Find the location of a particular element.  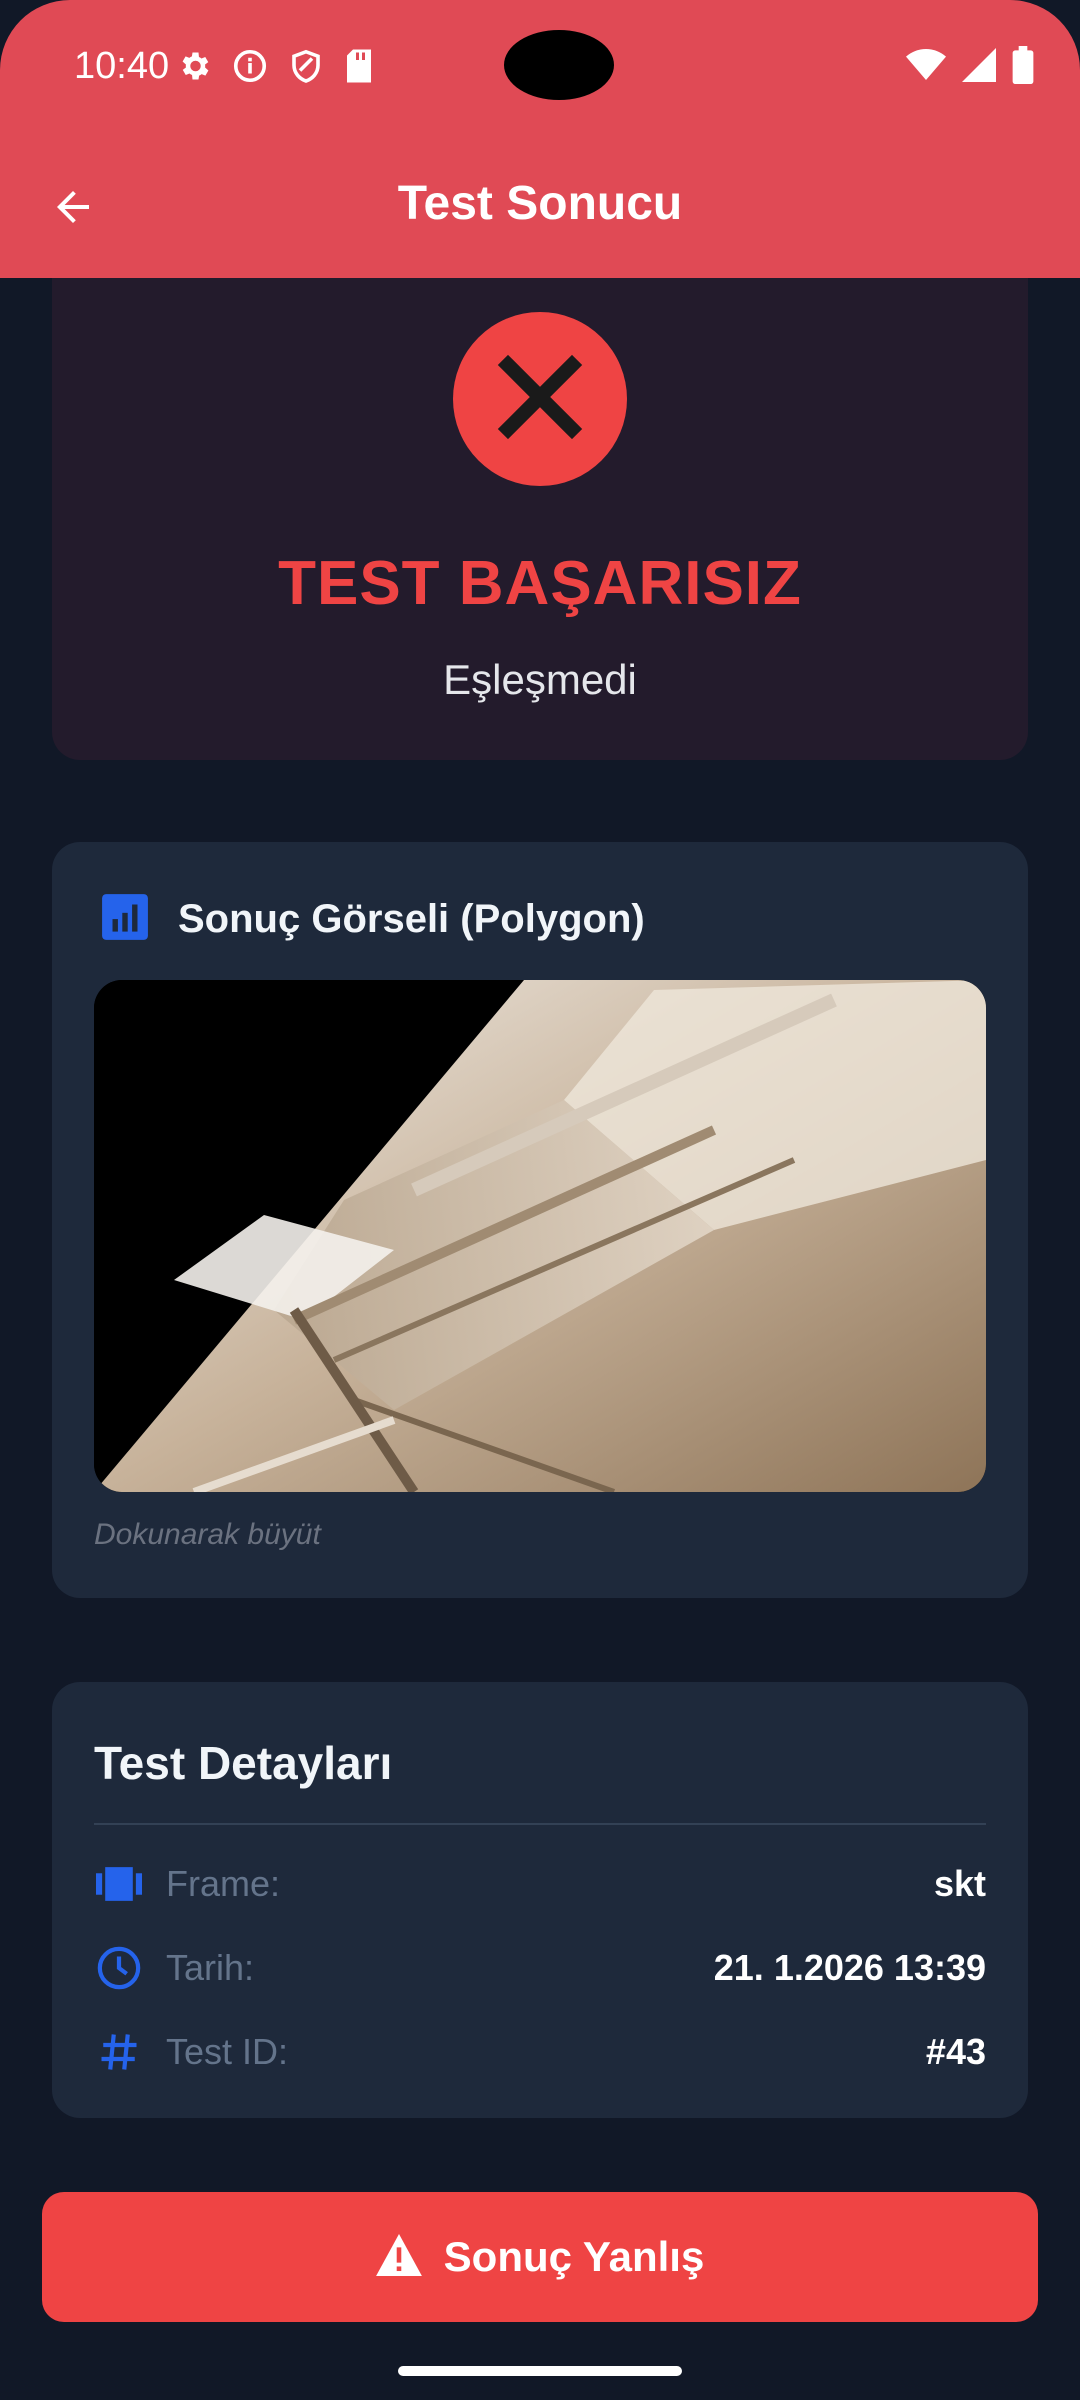

page-title: Test Sonucu is located at coordinates (540, 203).